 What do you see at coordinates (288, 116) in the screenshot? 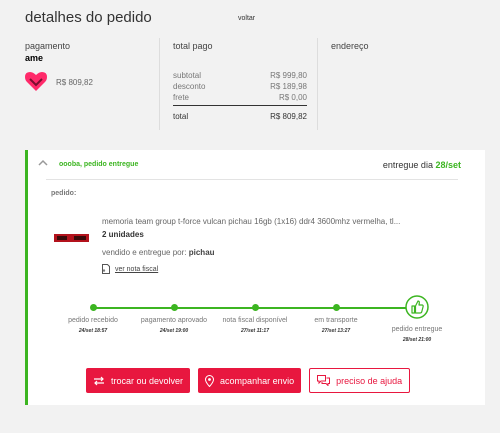
I see `total-value: R$ 809,82` at bounding box center [288, 116].